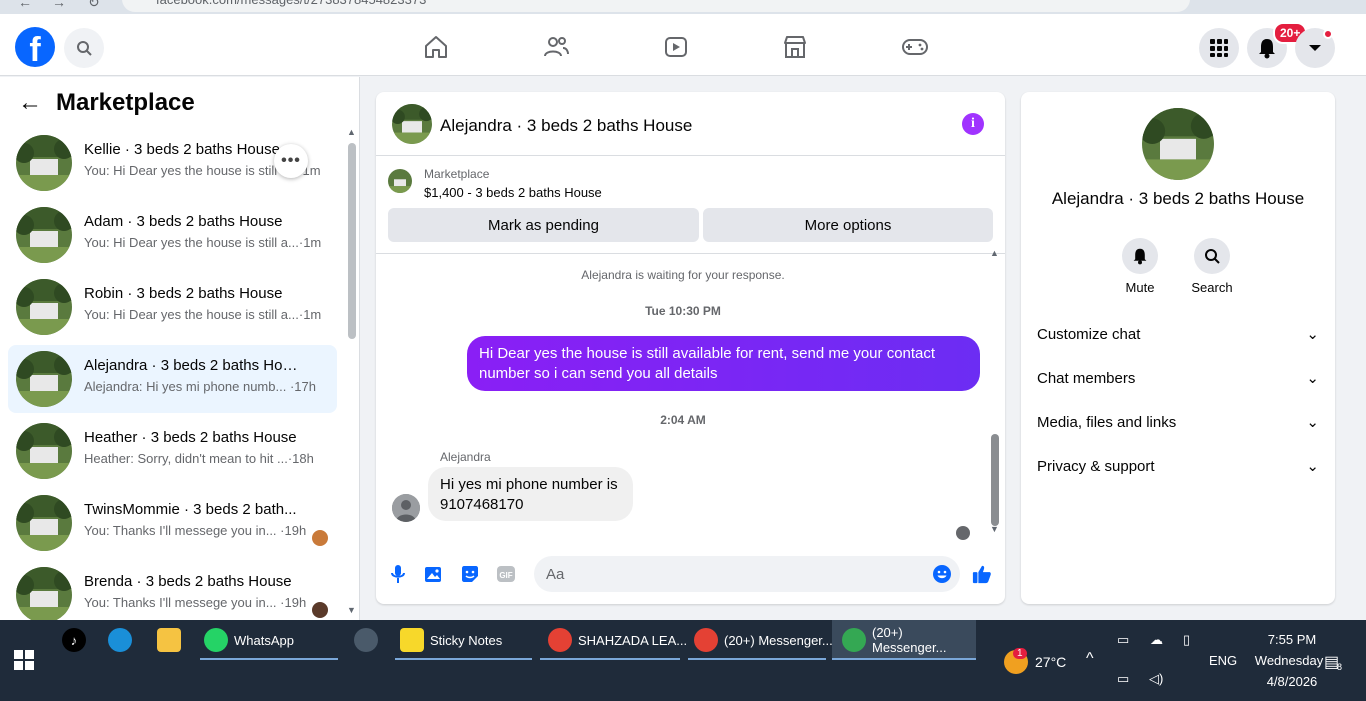  Describe the element at coordinates (59, 5) in the screenshot. I see `forward-icon: →` at that location.